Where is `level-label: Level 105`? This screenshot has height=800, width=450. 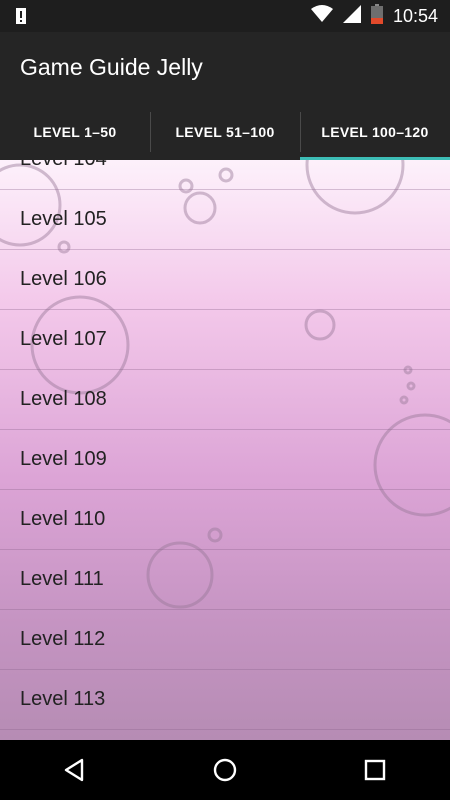 level-label: Level 105 is located at coordinates (63, 219).